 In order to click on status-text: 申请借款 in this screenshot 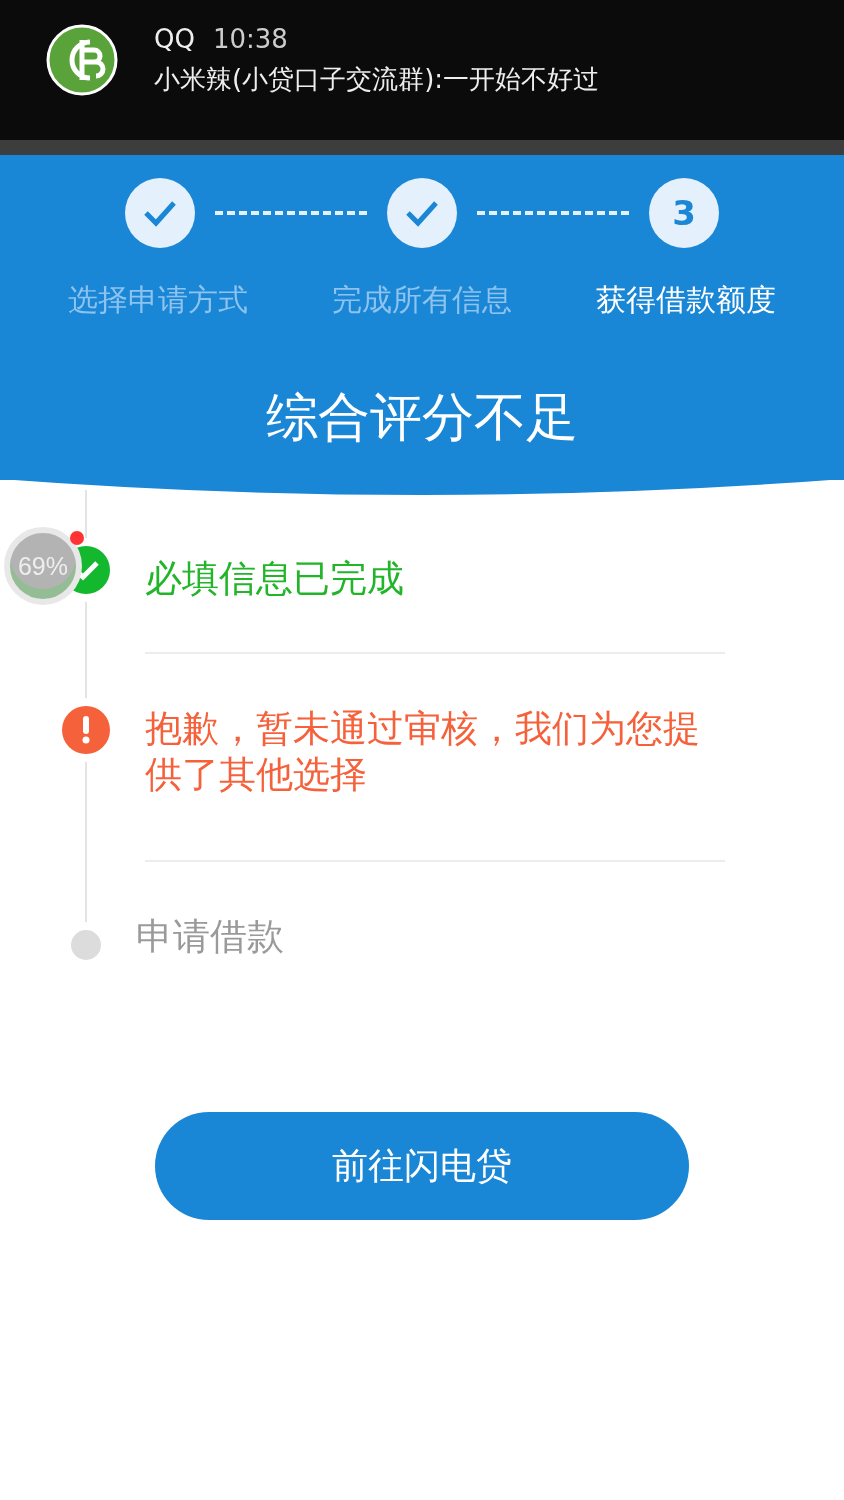, I will do `click(210, 937)`.